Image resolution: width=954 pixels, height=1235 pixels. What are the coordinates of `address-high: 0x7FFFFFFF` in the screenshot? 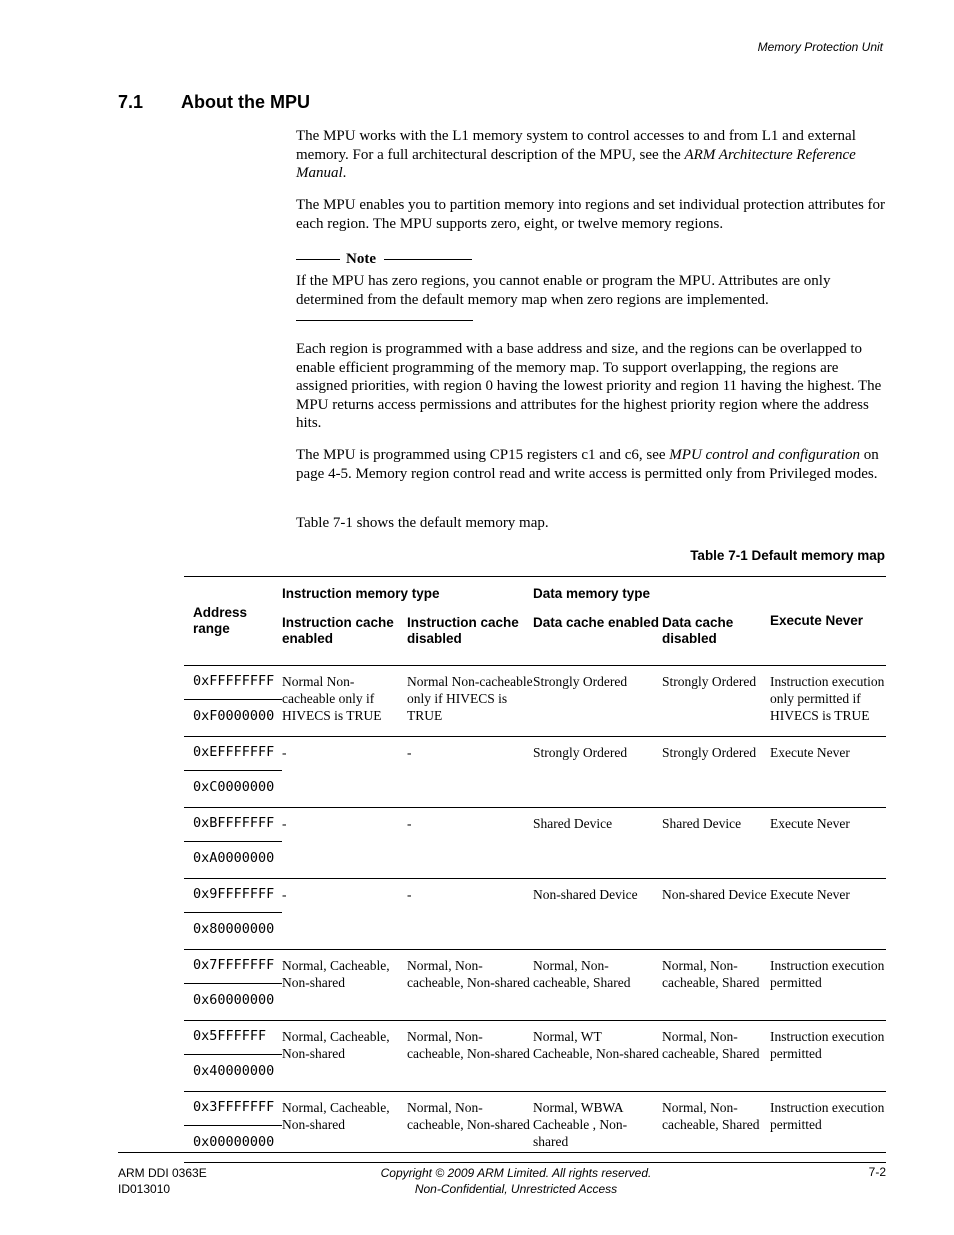 It's located at (233, 966).